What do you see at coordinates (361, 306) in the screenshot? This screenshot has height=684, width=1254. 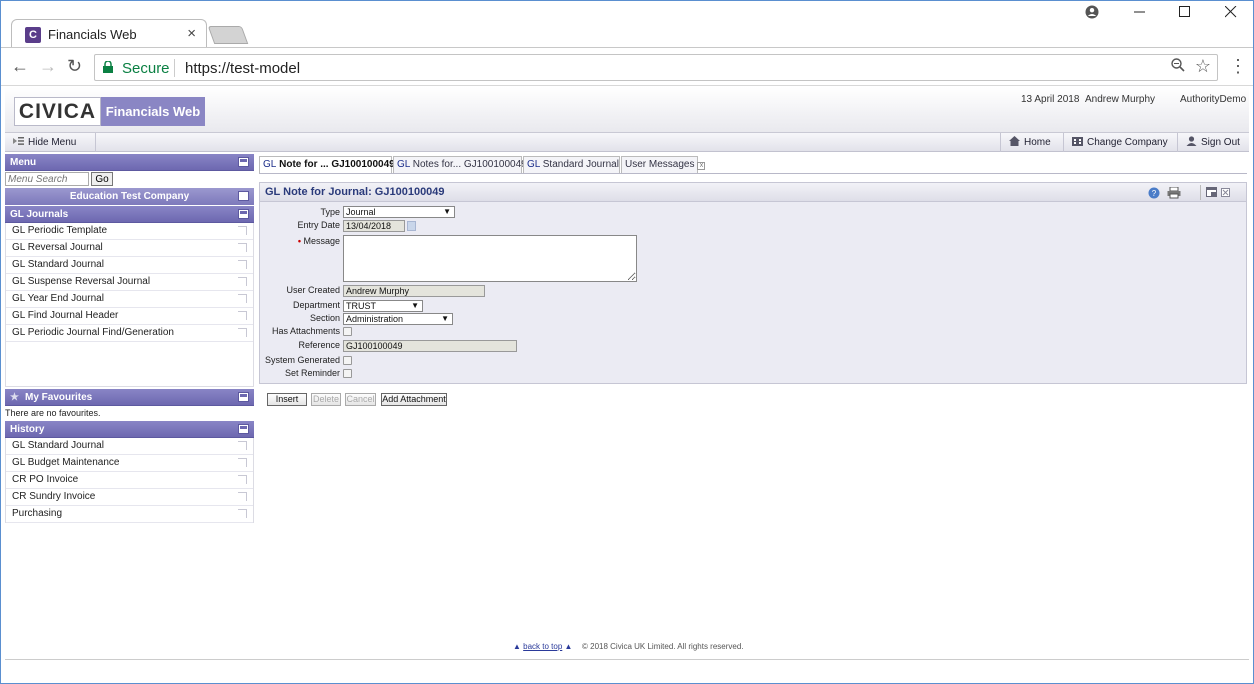 I see `department-value: TRUST` at bounding box center [361, 306].